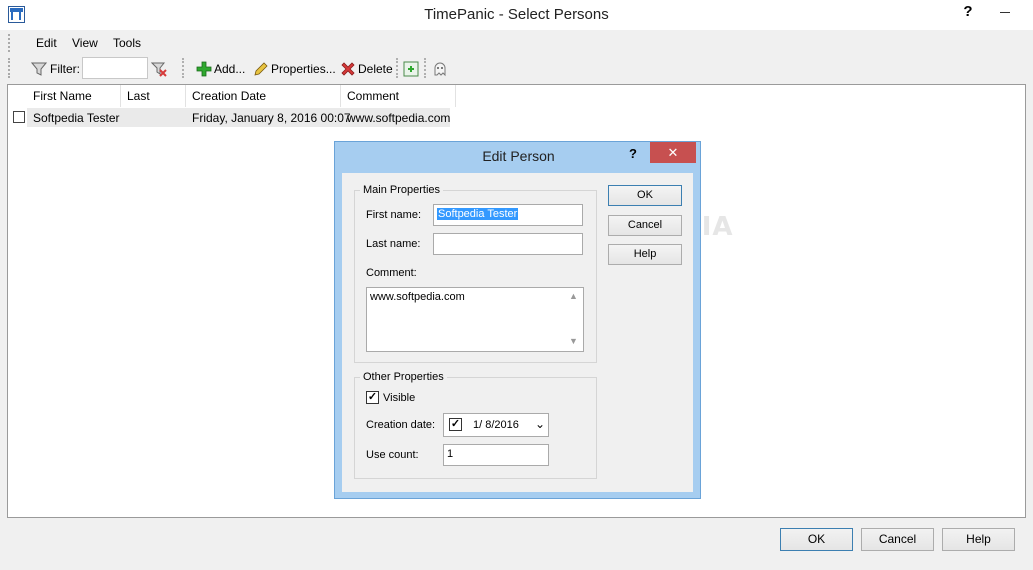 The height and width of the screenshot is (570, 1033). Describe the element at coordinates (573, 296) in the screenshot. I see `scroll-up-icon: ▲` at that location.